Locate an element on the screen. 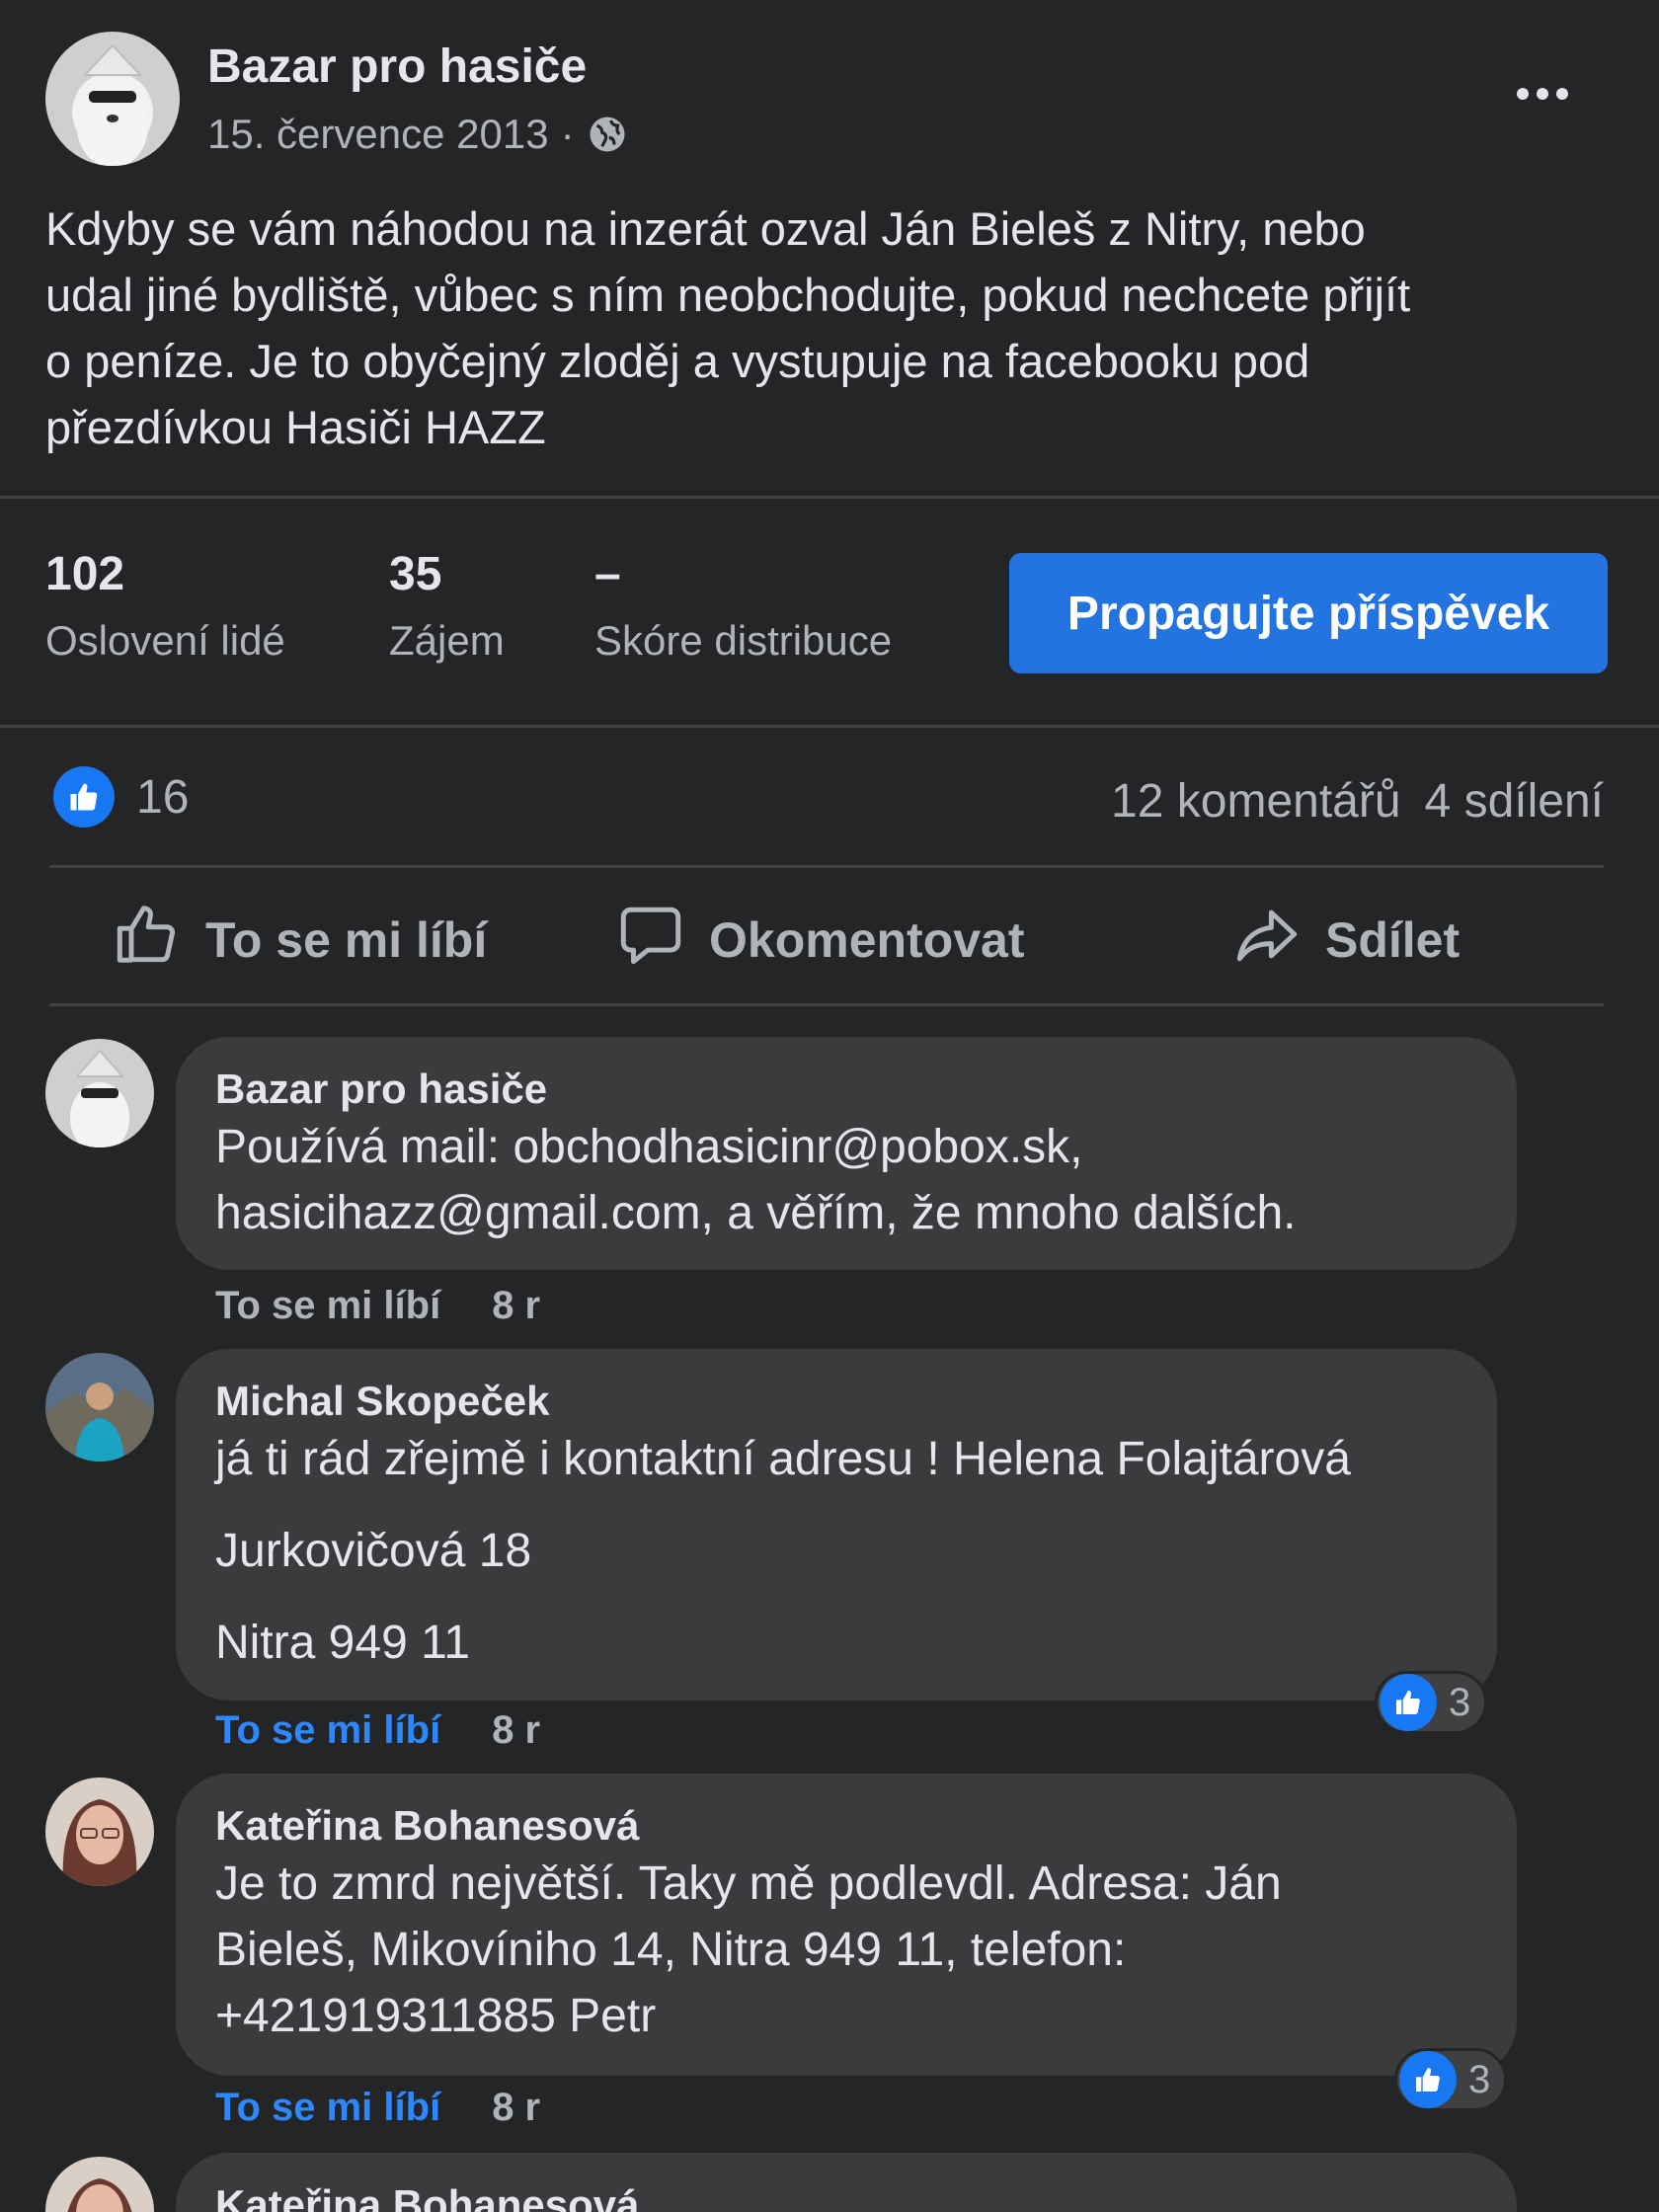 The height and width of the screenshot is (2212, 1659). engagement-stat: 35 Zájem is located at coordinates (447, 606).